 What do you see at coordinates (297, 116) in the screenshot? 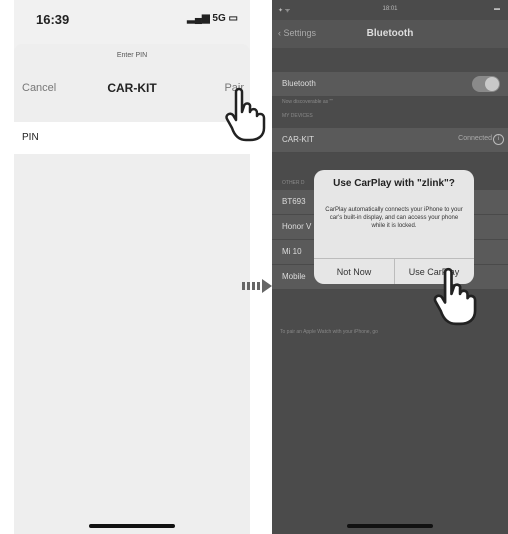
I see `my-devices-header: MY DEVICES` at bounding box center [297, 116].